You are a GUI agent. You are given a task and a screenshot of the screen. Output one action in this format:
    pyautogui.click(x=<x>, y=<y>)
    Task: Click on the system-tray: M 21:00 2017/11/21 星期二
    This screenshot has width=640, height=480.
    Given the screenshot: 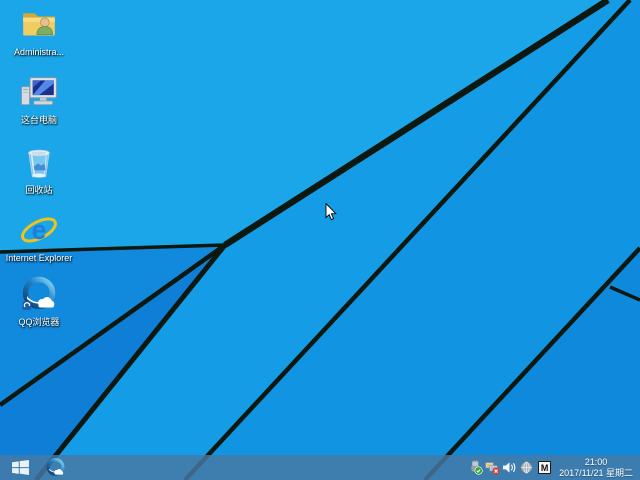 What is the action you would take?
    pyautogui.click(x=554, y=467)
    